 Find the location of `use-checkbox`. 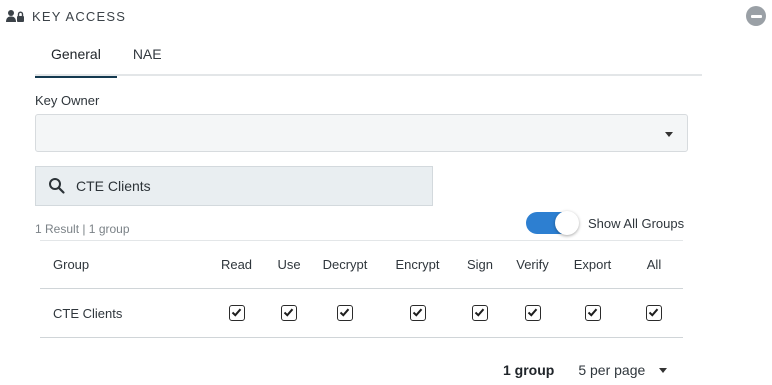

use-checkbox is located at coordinates (289, 313).